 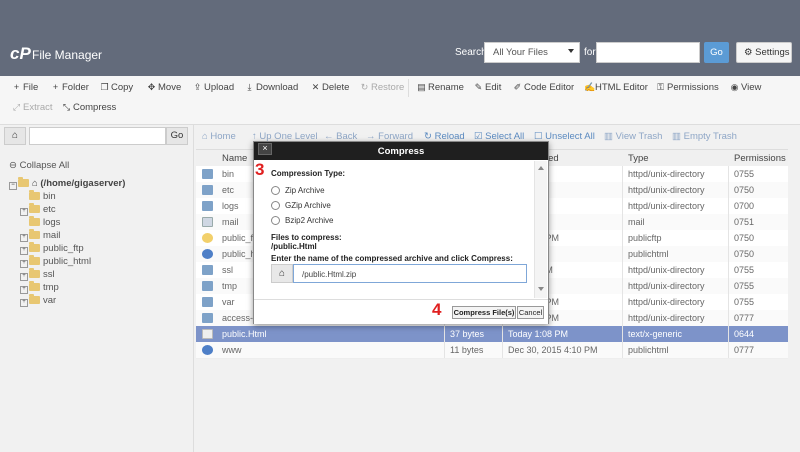 What do you see at coordinates (570, 136) in the screenshot?
I see `nav-unselect-all-label: Unselect All` at bounding box center [570, 136].